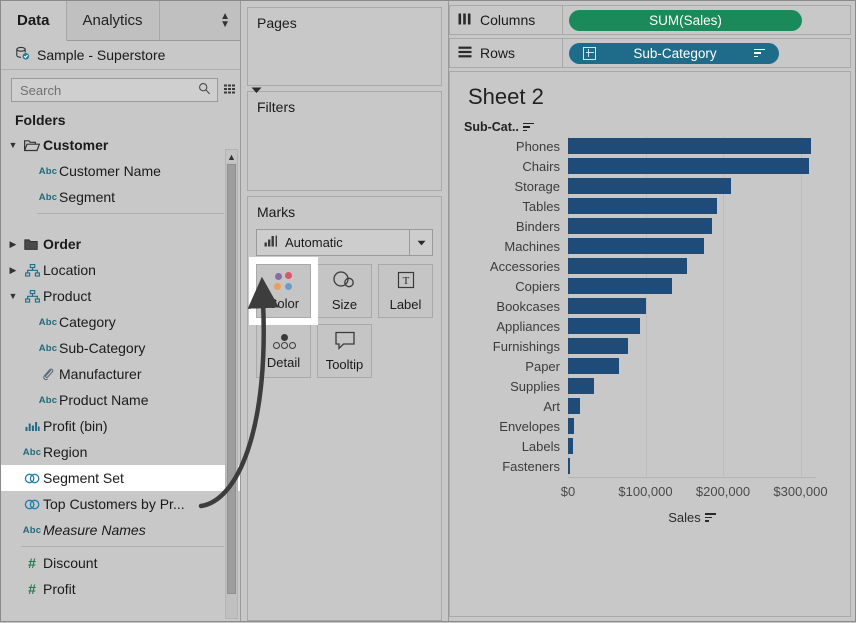 This screenshot has height=623, width=856. I want to click on bar-row: Envelopes, so click(633, 426).